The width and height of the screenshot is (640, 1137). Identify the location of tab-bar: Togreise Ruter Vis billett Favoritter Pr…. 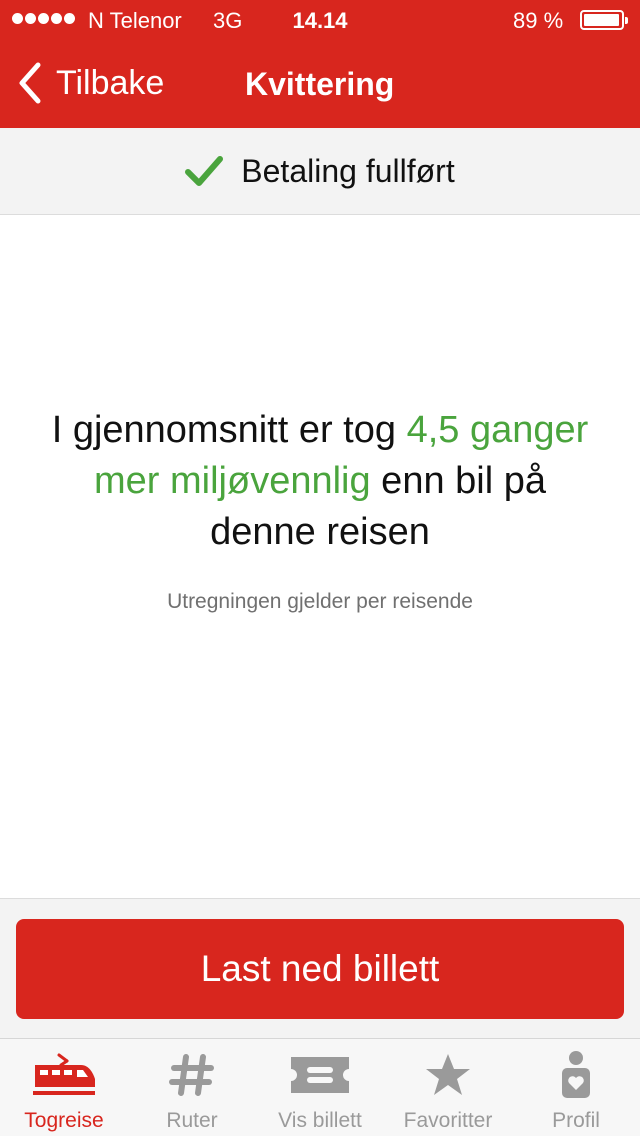
(320, 1087).